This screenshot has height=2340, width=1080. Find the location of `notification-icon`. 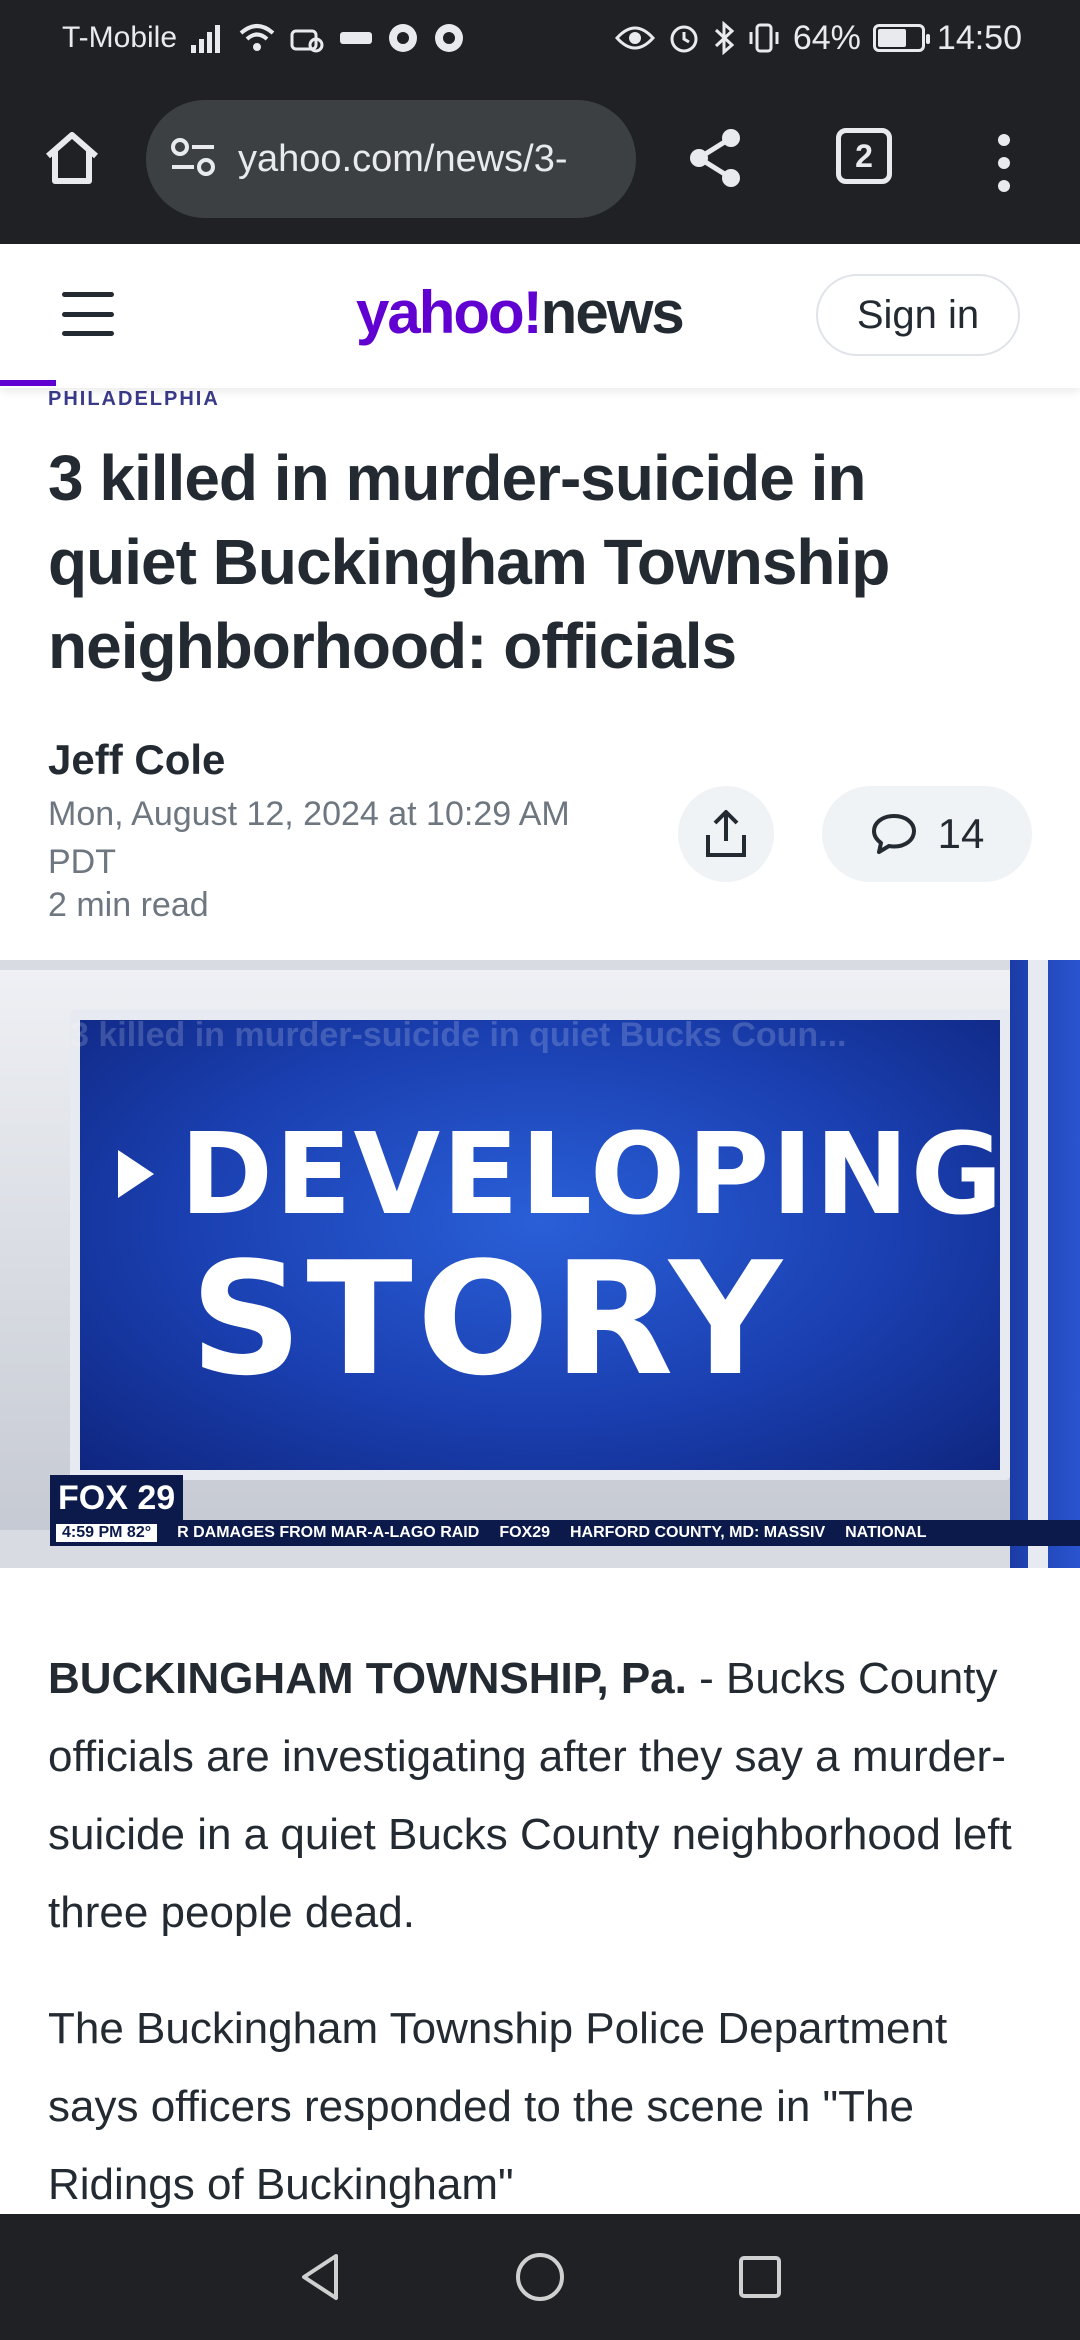

notification-icon is located at coordinates (307, 38).